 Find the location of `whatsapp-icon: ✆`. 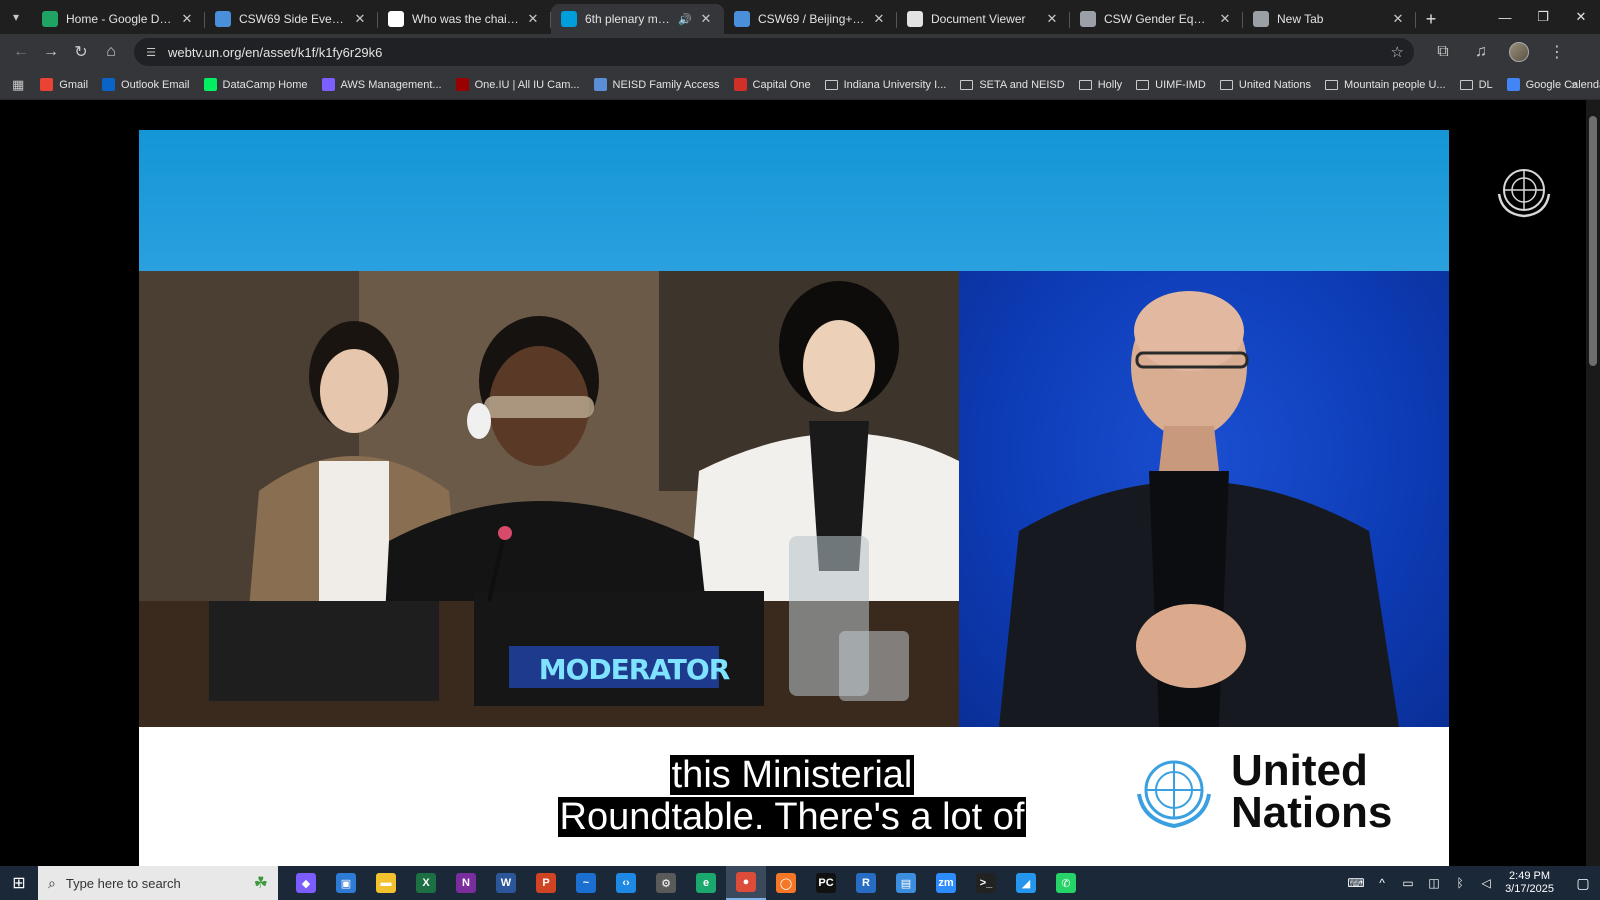

whatsapp-icon: ✆ is located at coordinates (1066, 883).